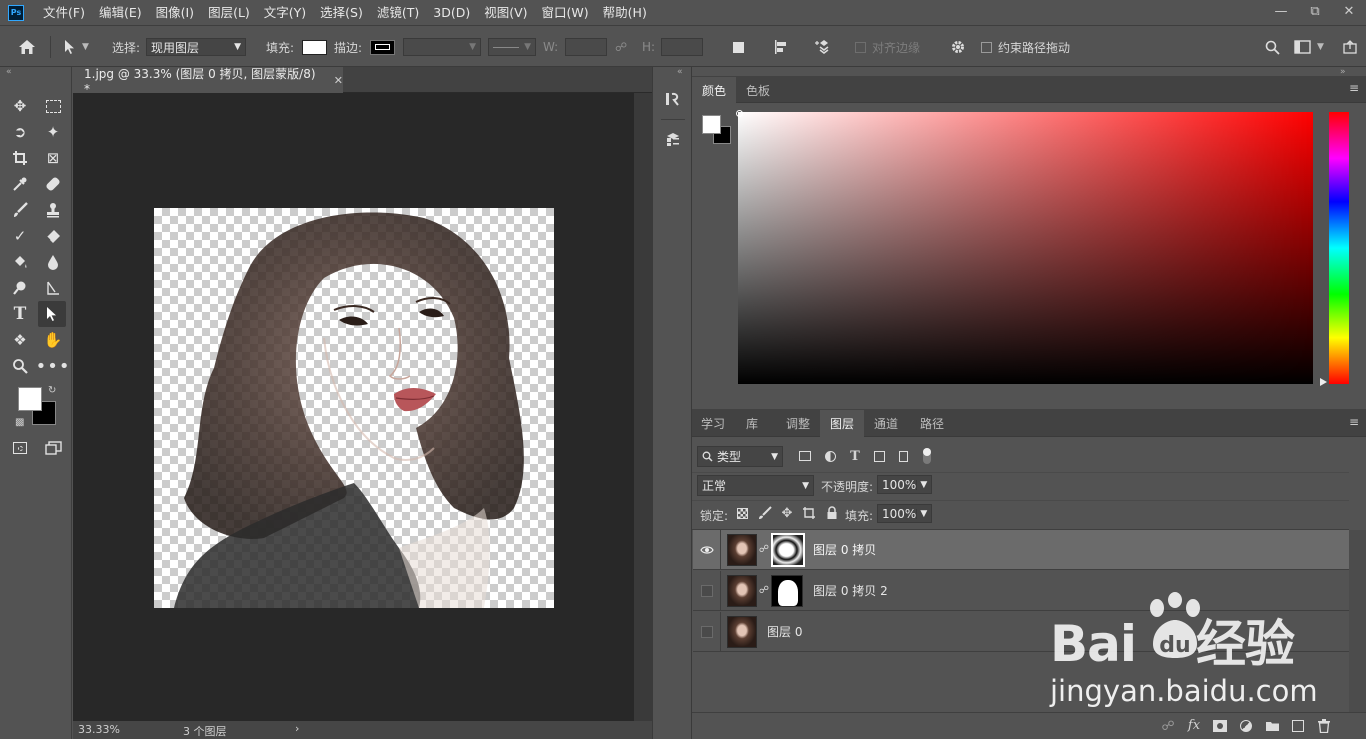 This screenshot has width=1366, height=739. What do you see at coordinates (1309, 47) in the screenshot?
I see `workspace-icon: ▼` at bounding box center [1309, 47].